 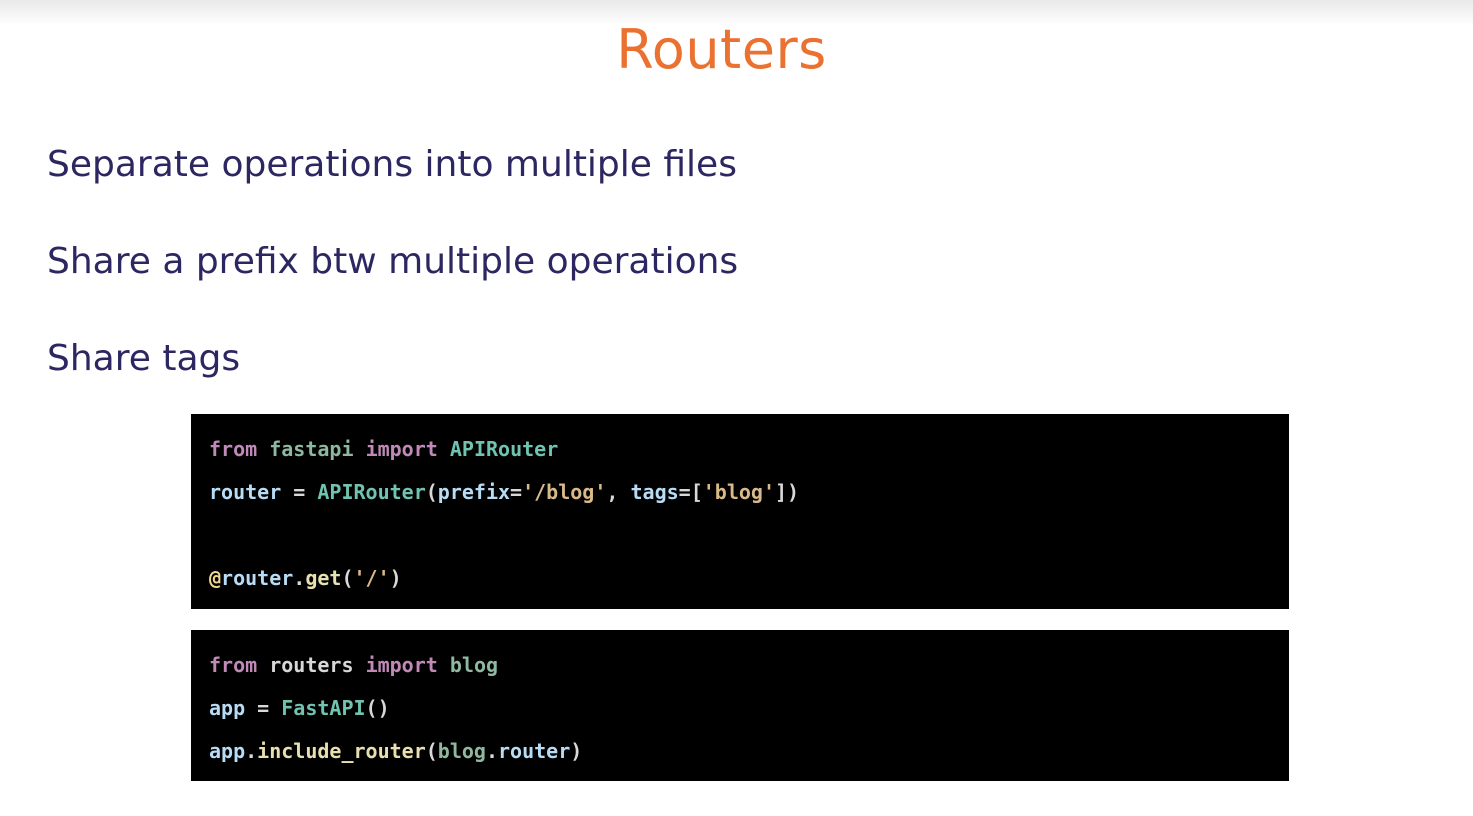 I want to click on code-line: from routers import blog, so click(x=740, y=672).